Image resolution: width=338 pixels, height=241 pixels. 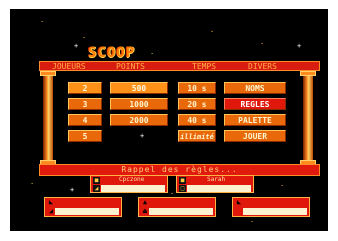 I want to click on points-option-500: 500, so click(x=139, y=88).